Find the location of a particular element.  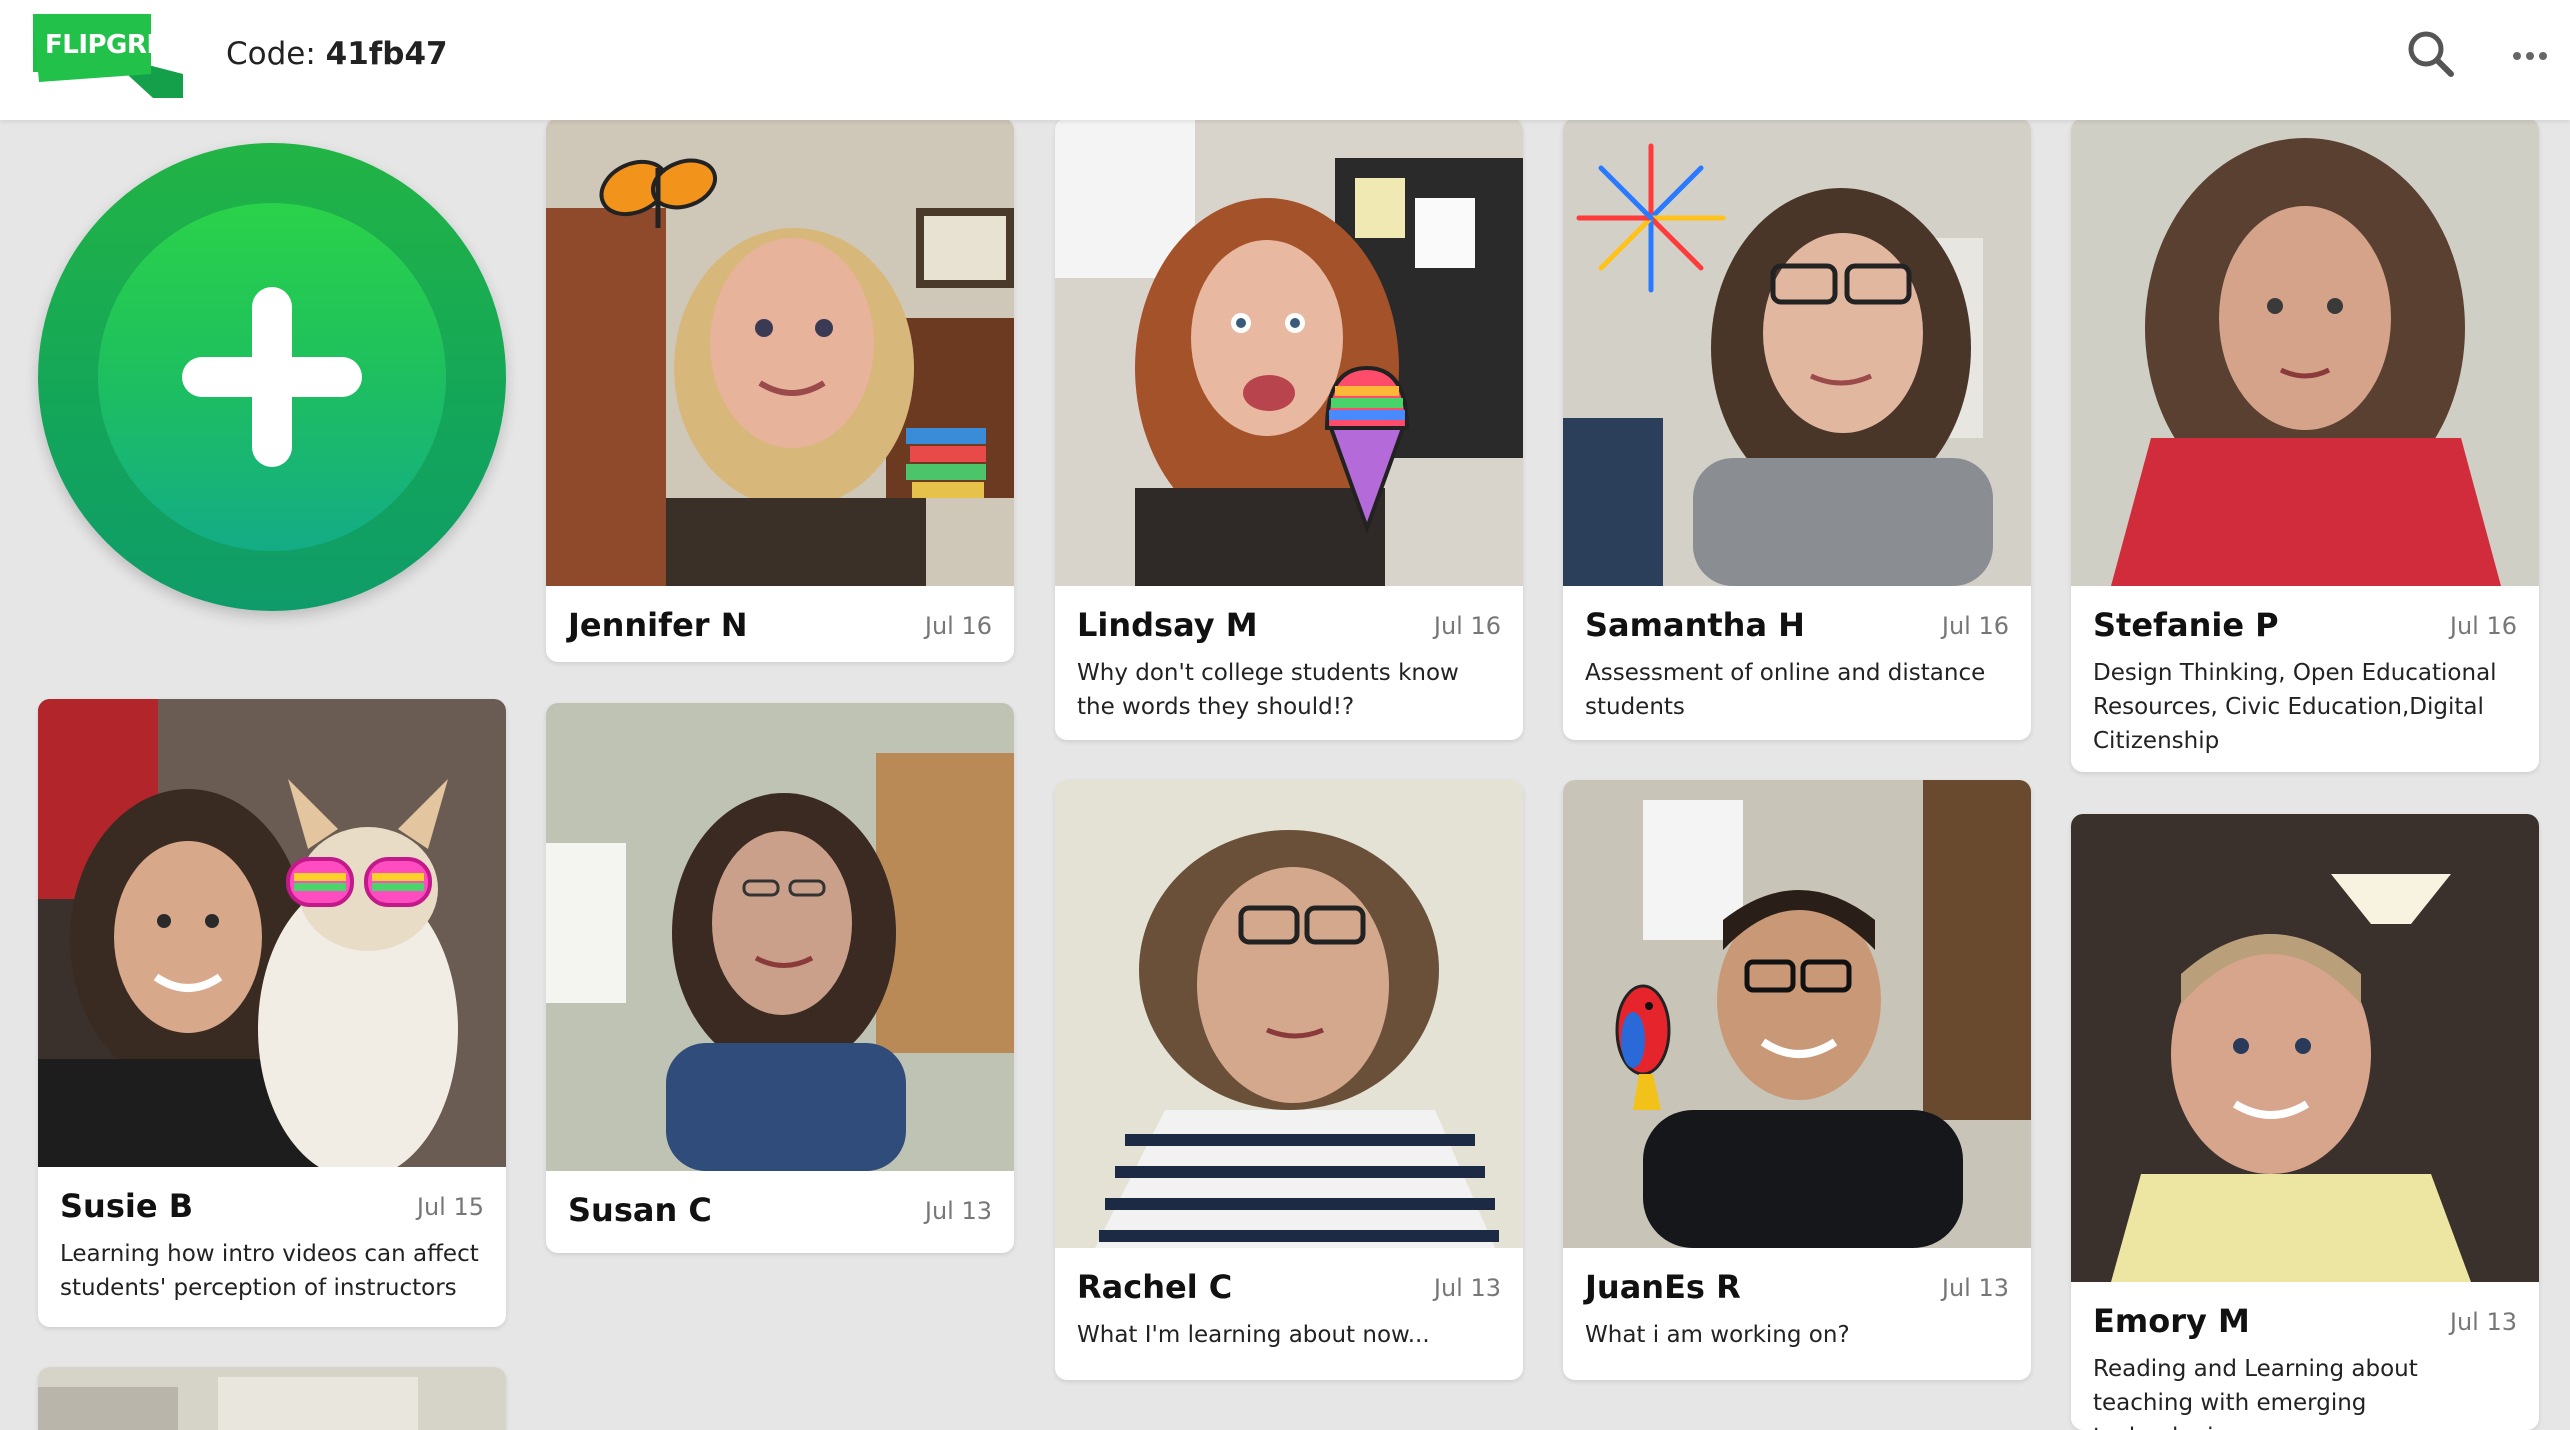

record-response-button is located at coordinates (272, 377).